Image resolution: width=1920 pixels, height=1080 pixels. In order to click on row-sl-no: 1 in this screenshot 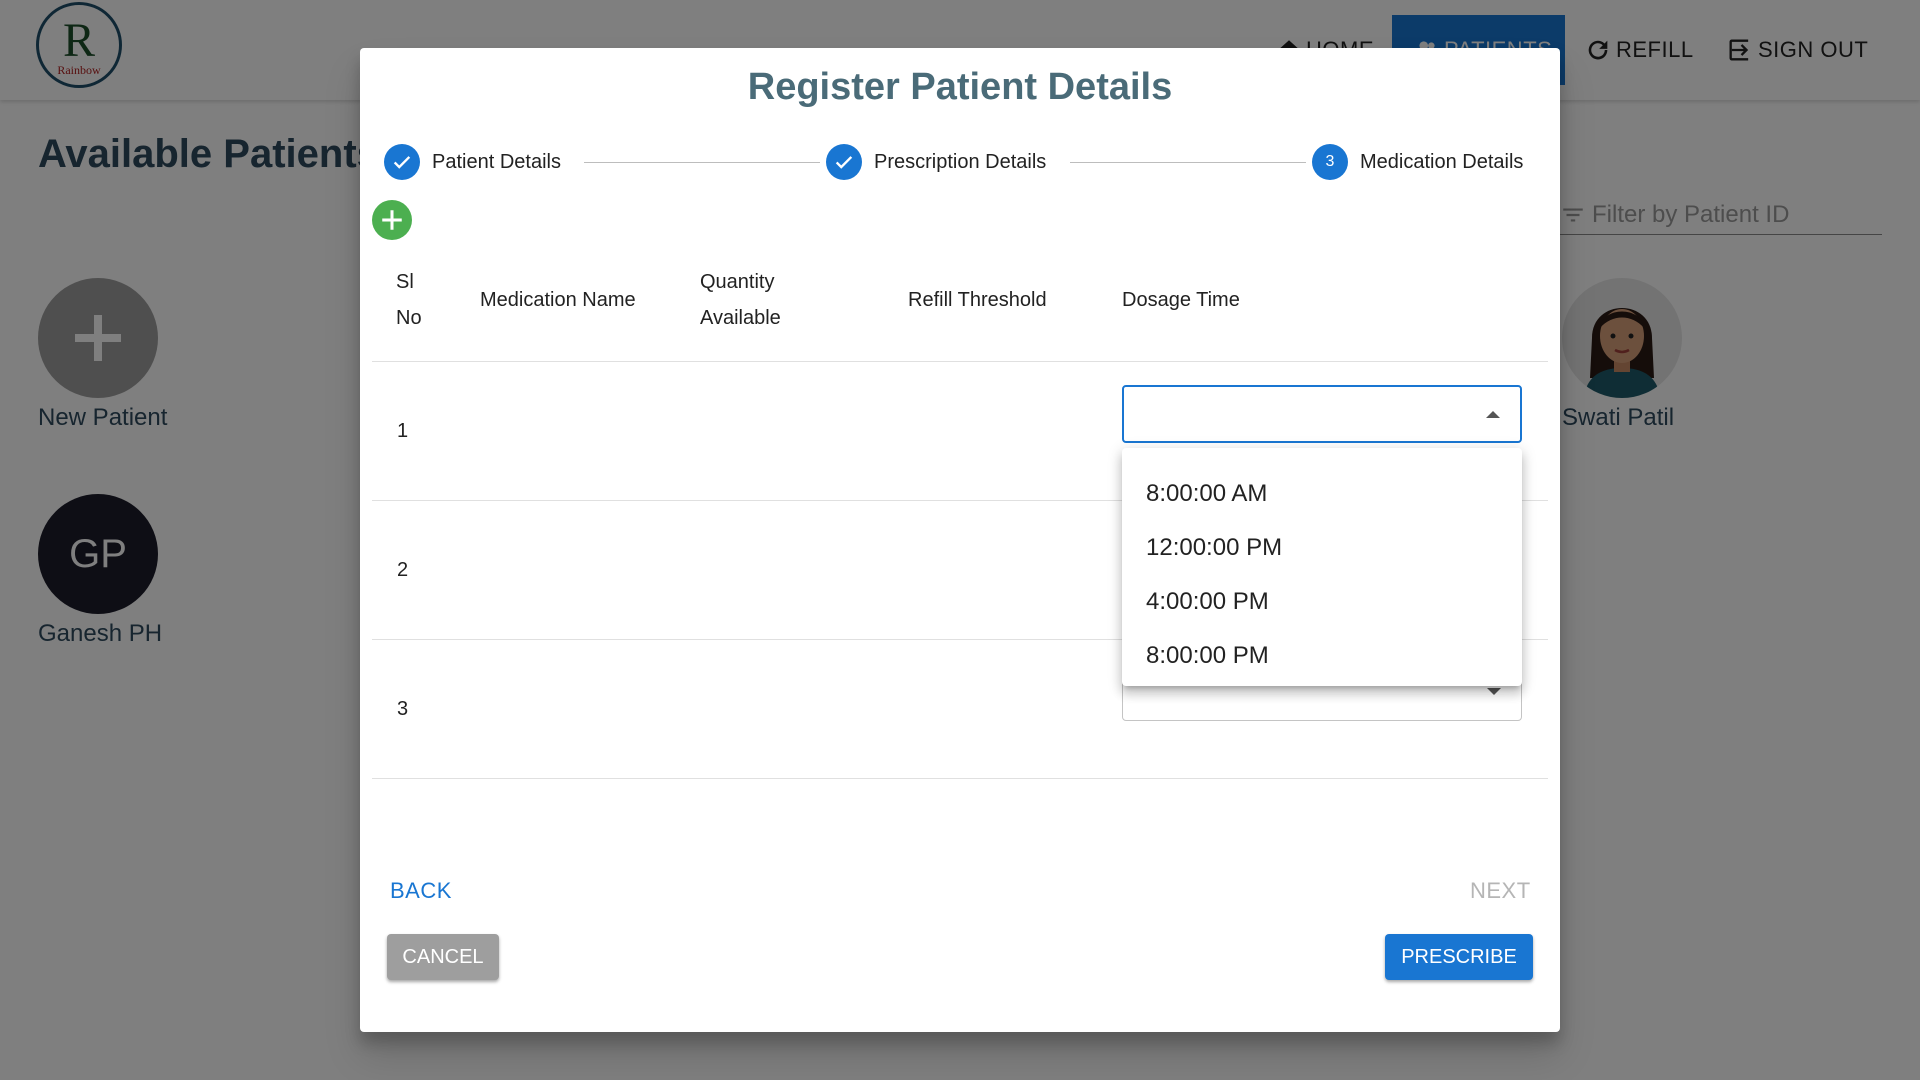, I will do `click(403, 431)`.